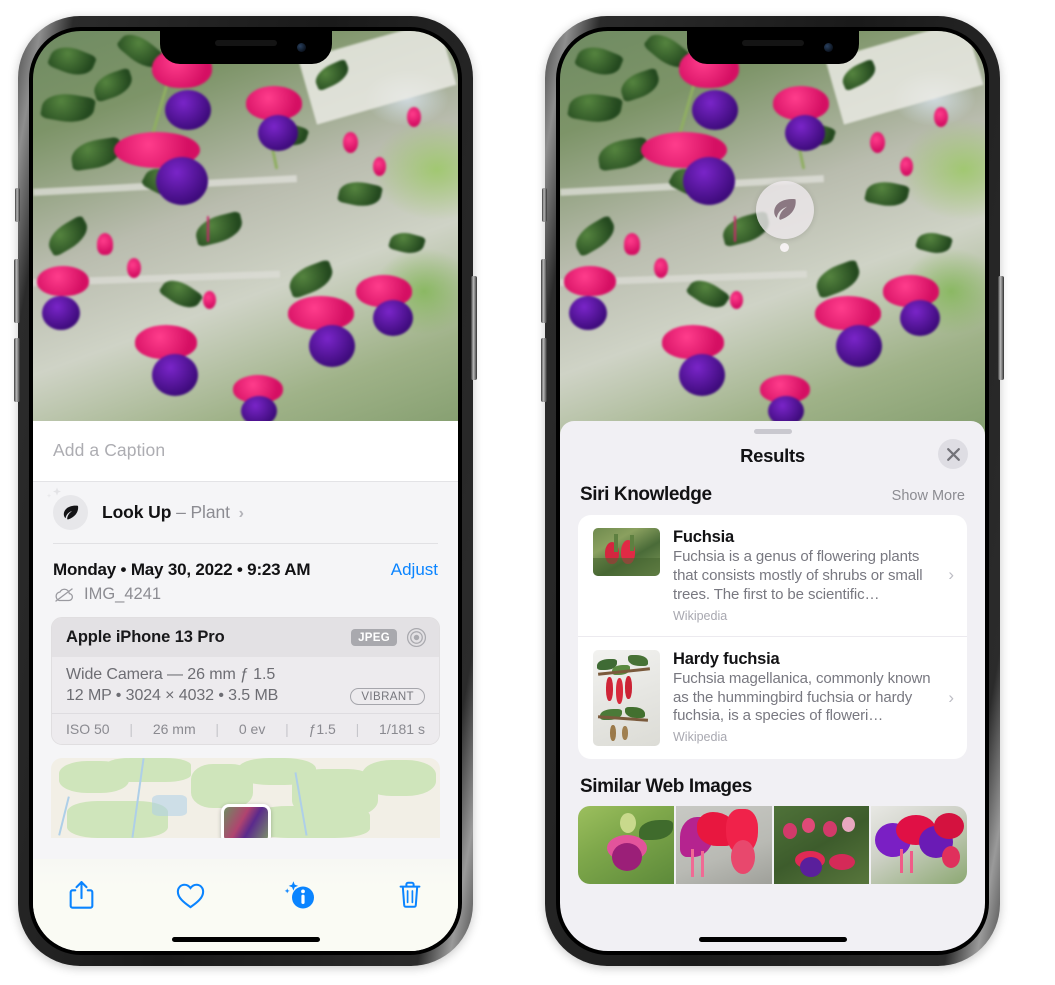  What do you see at coordinates (252, 729) in the screenshot?
I see `exif-ev: 0 ev` at bounding box center [252, 729].